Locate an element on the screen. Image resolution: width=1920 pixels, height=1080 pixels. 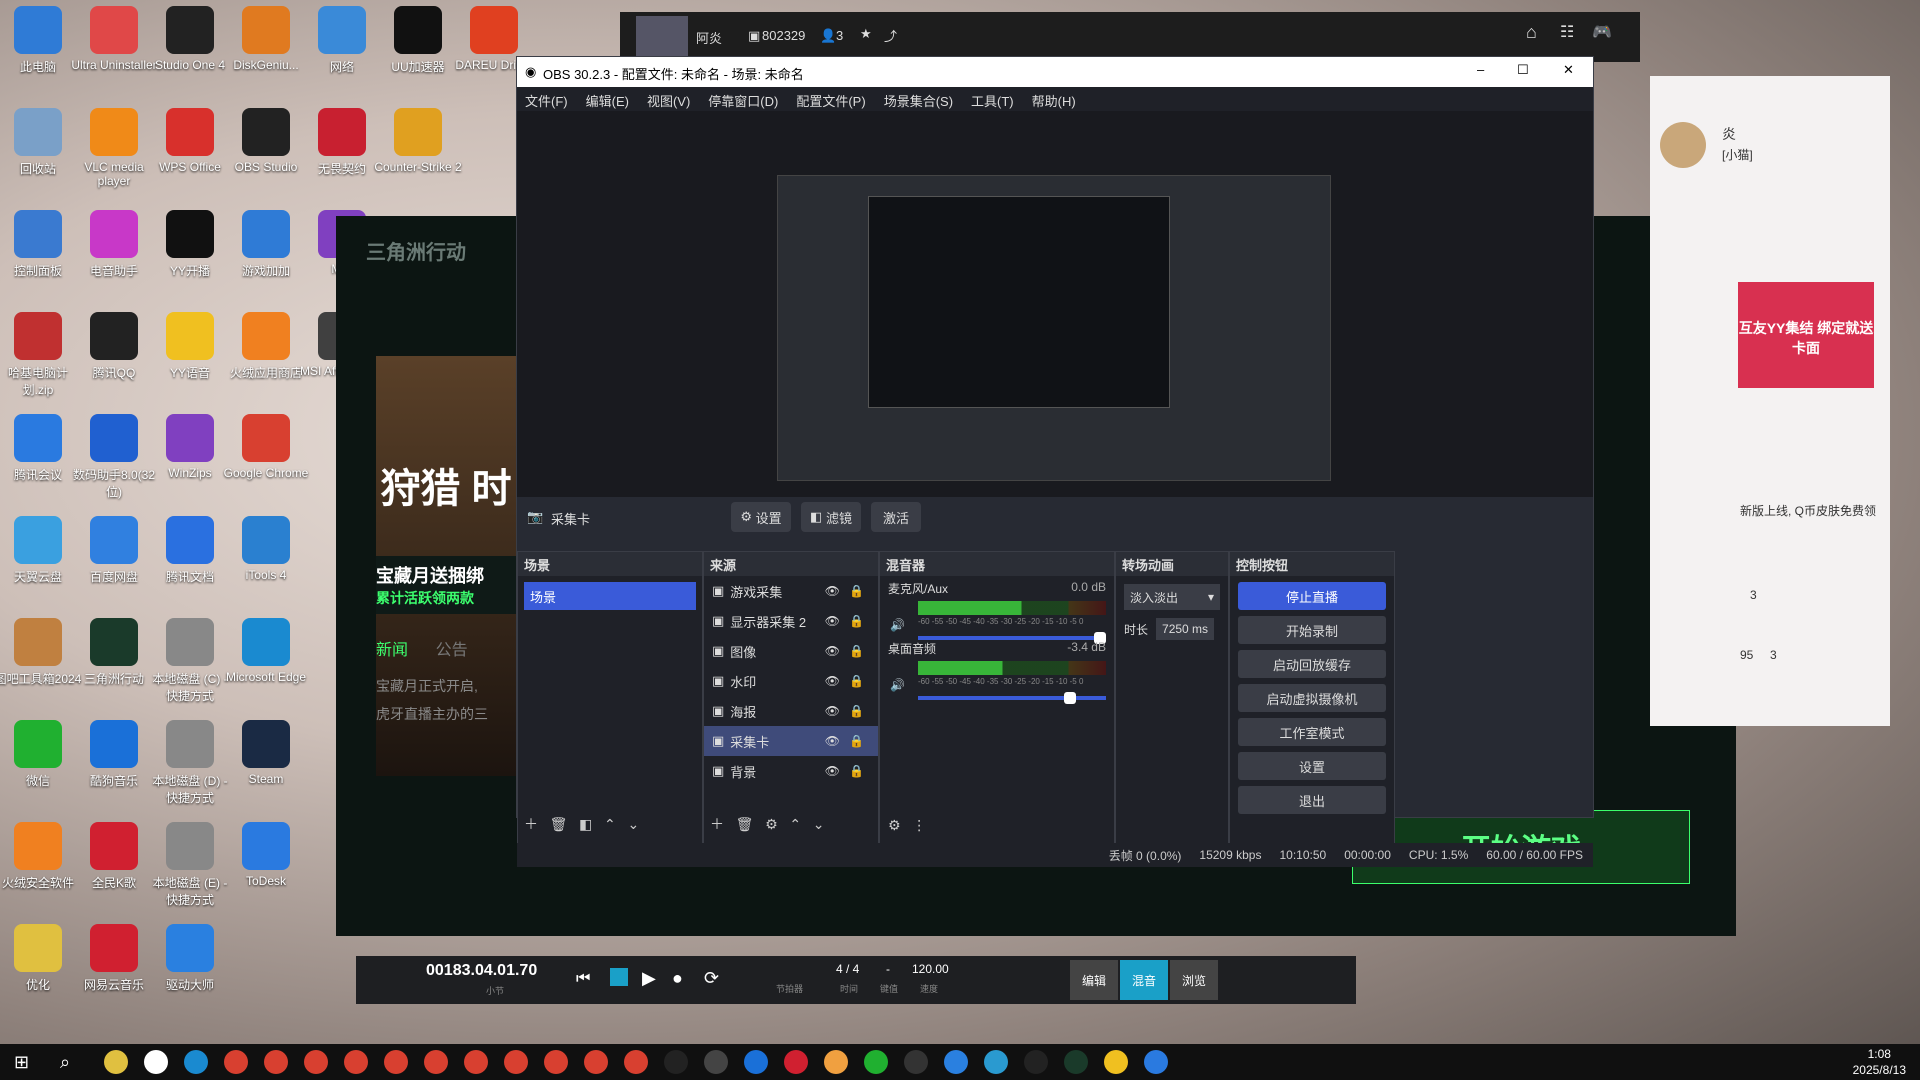
slider-handle is located at coordinates (1070, 698).